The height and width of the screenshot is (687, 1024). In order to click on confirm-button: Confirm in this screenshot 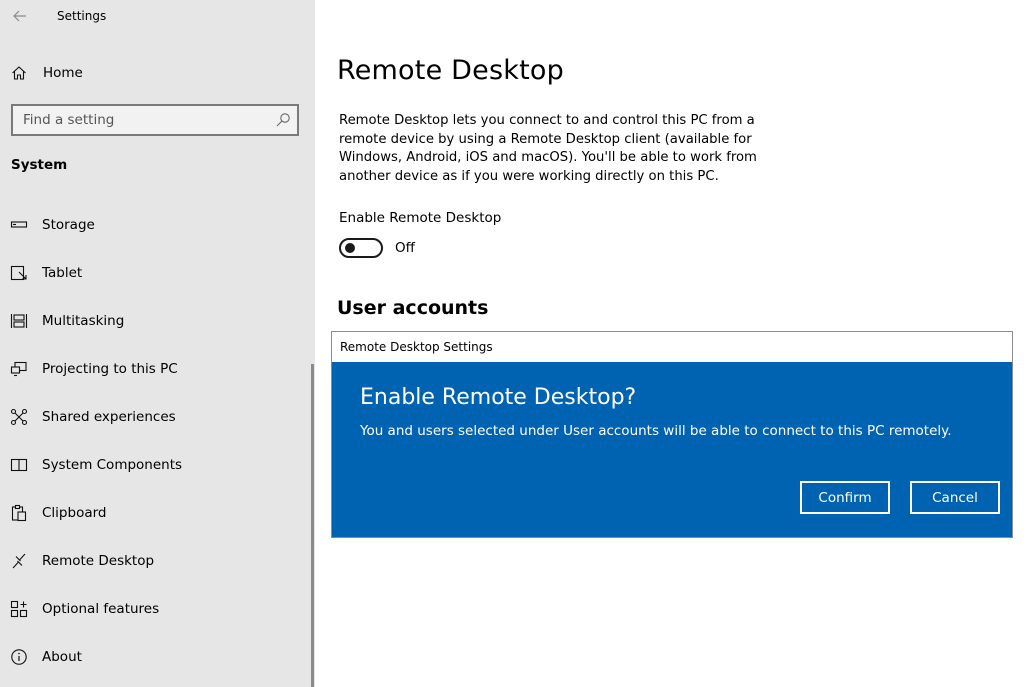, I will do `click(845, 497)`.